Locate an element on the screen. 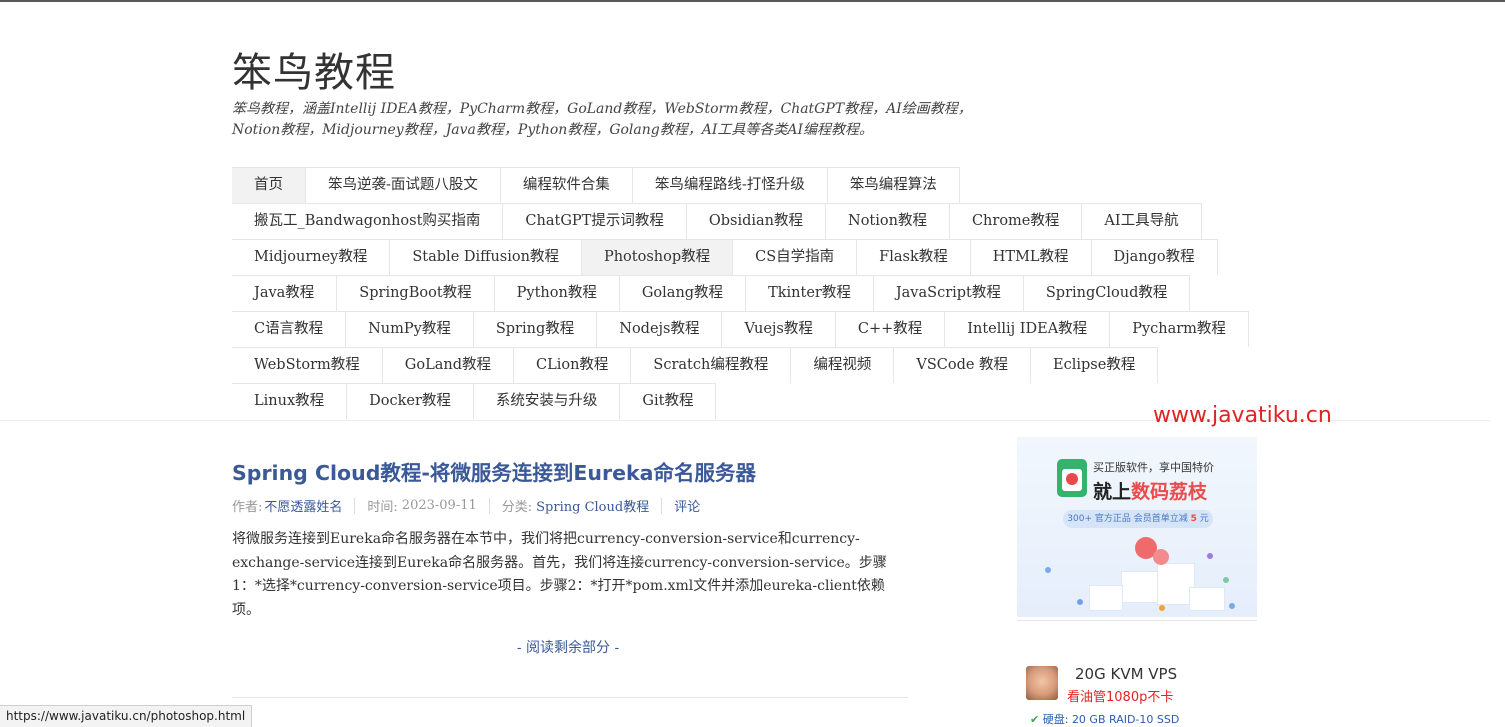 Image resolution: width=1505 pixels, height=727 pixels. sidebar-ad-banner: 买正版软件，享中国特价 就上数码荔枝 300+ 官方正品 会员首单立减 5 元 is located at coordinates (1137, 527).